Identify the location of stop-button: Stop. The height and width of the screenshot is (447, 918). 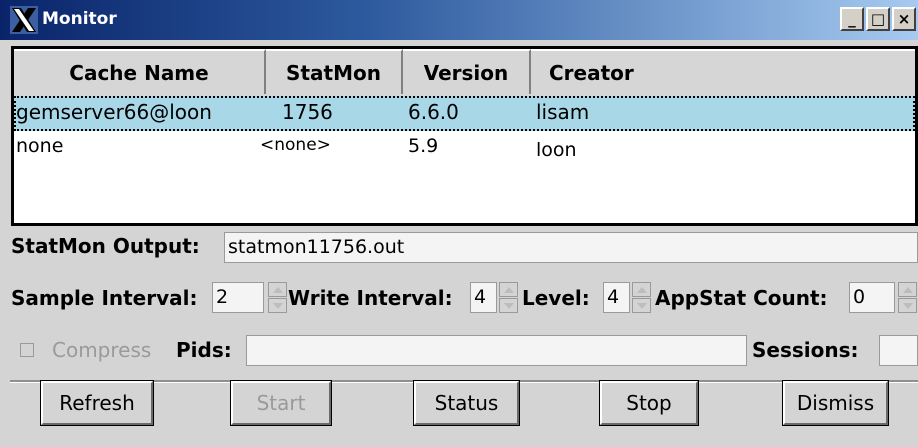
(649, 403).